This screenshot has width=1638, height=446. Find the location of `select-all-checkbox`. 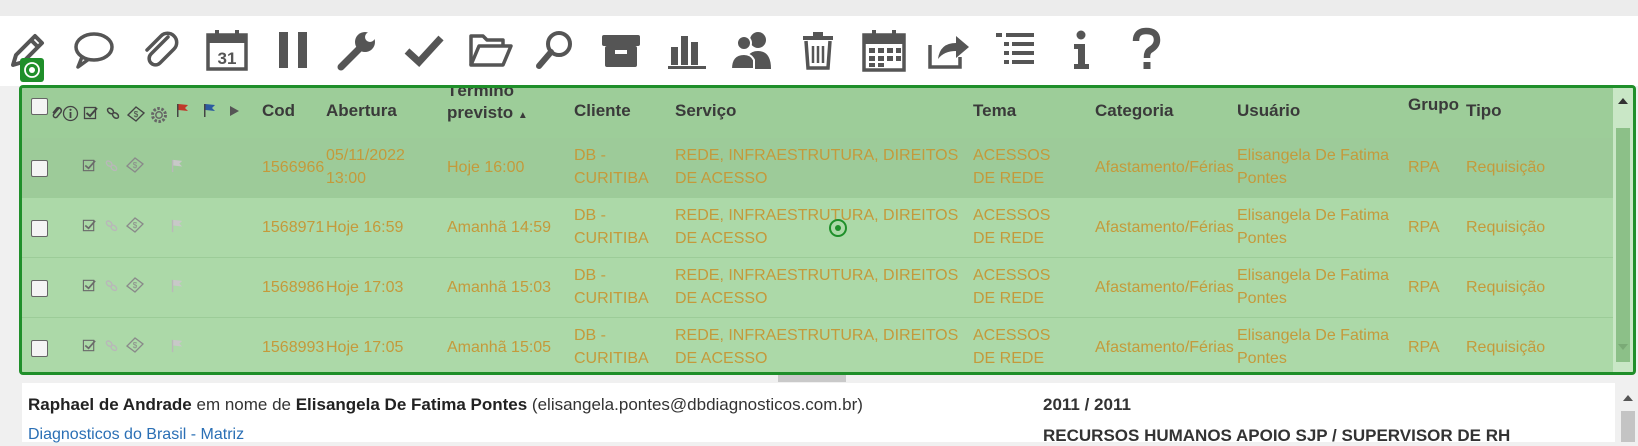

select-all-checkbox is located at coordinates (39, 106).